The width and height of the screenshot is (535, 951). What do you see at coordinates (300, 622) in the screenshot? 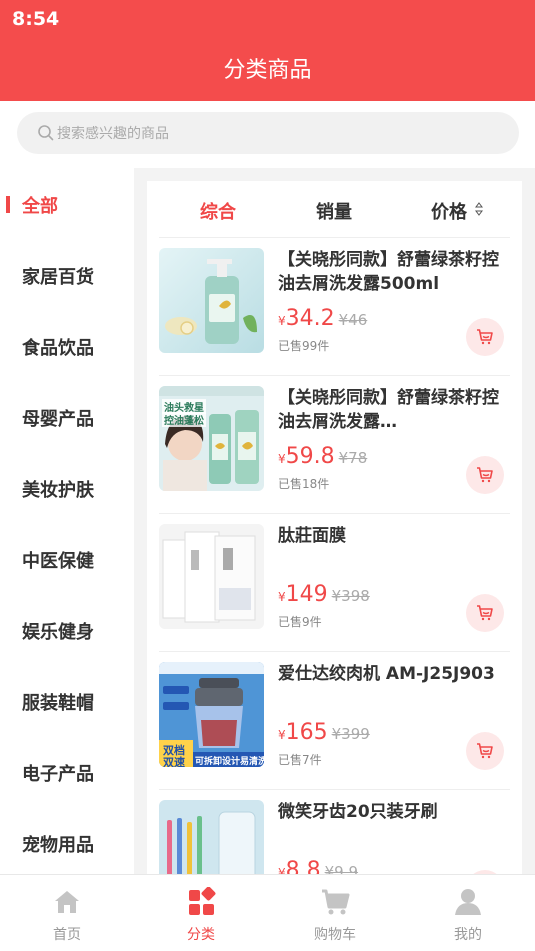
I see `sold-count: 已售9件` at bounding box center [300, 622].